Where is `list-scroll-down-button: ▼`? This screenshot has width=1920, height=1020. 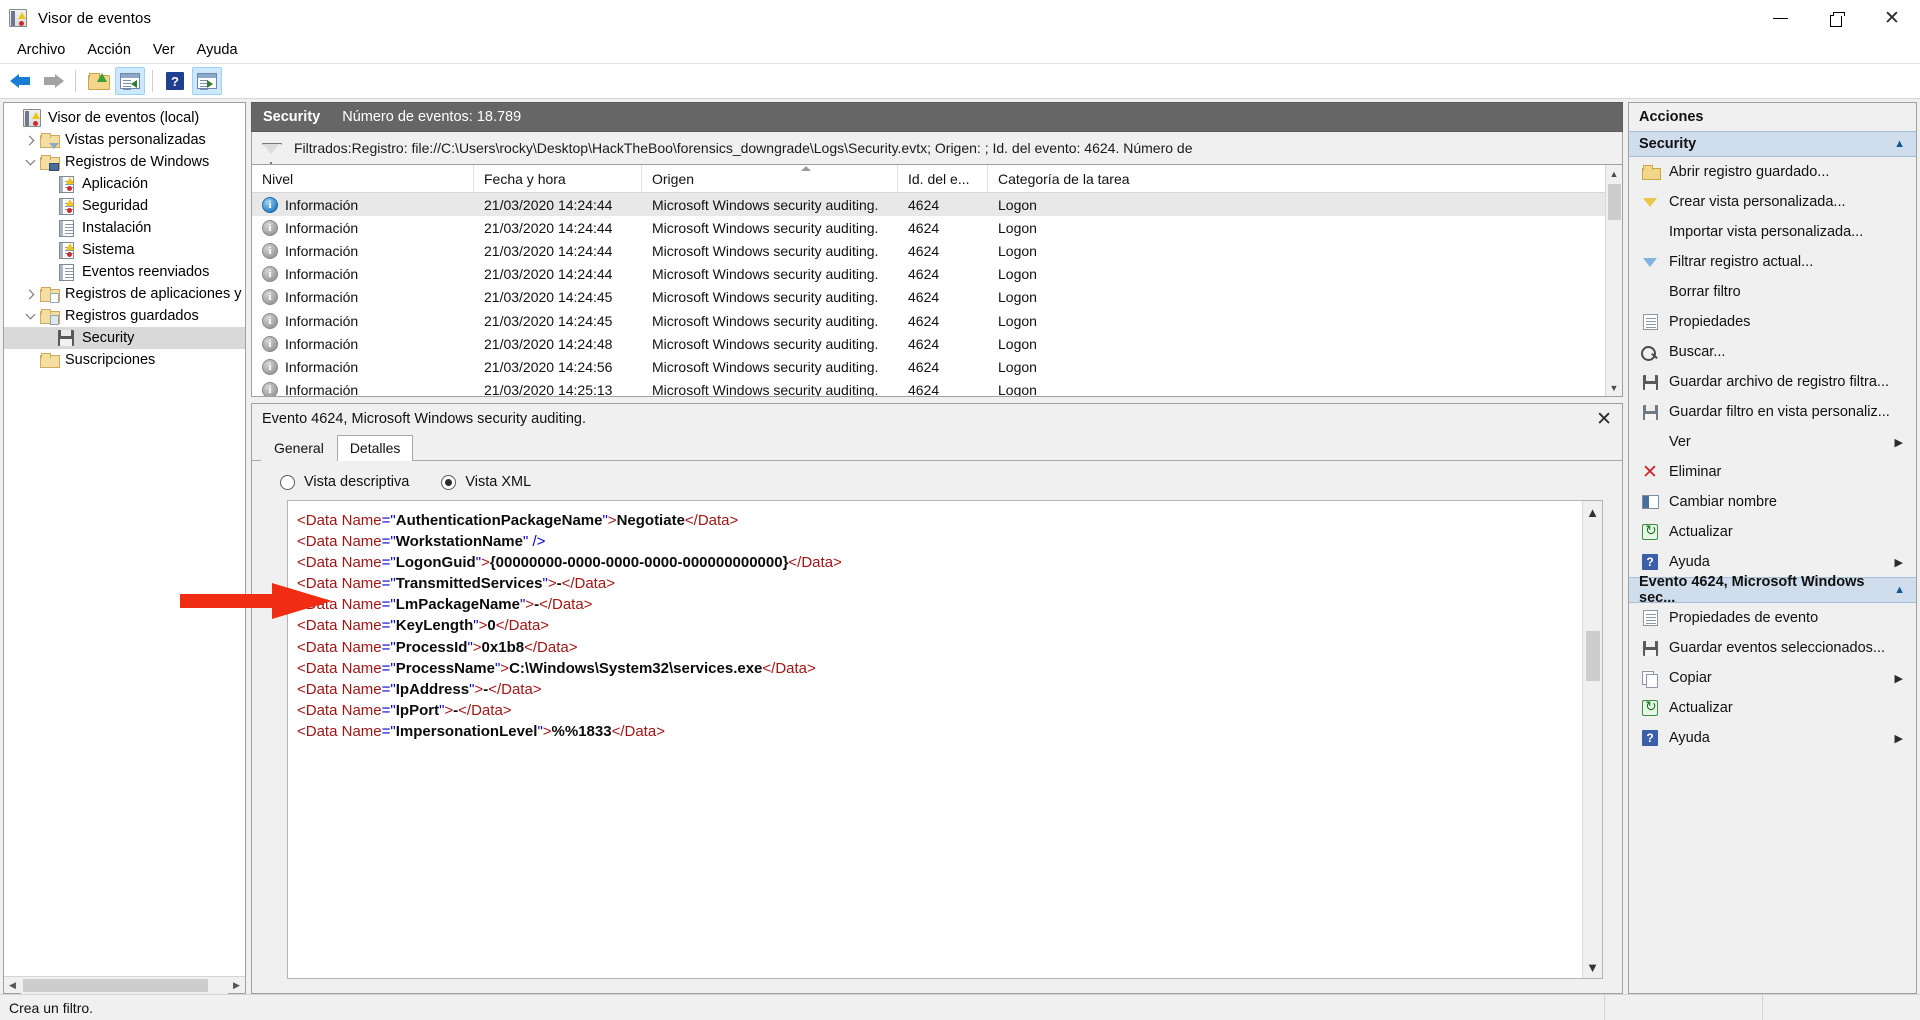 list-scroll-down-button: ▼ is located at coordinates (1614, 387).